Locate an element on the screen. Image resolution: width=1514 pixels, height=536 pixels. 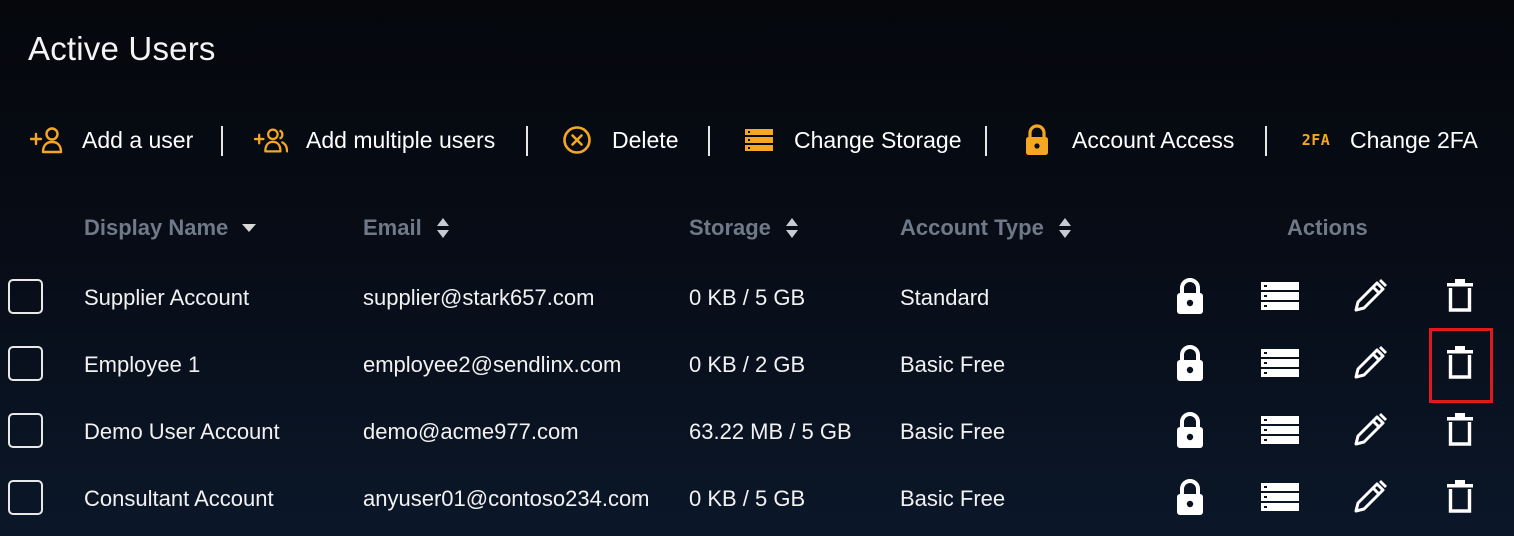
account-access-button: Account Access is located at coordinates (1127, 140).